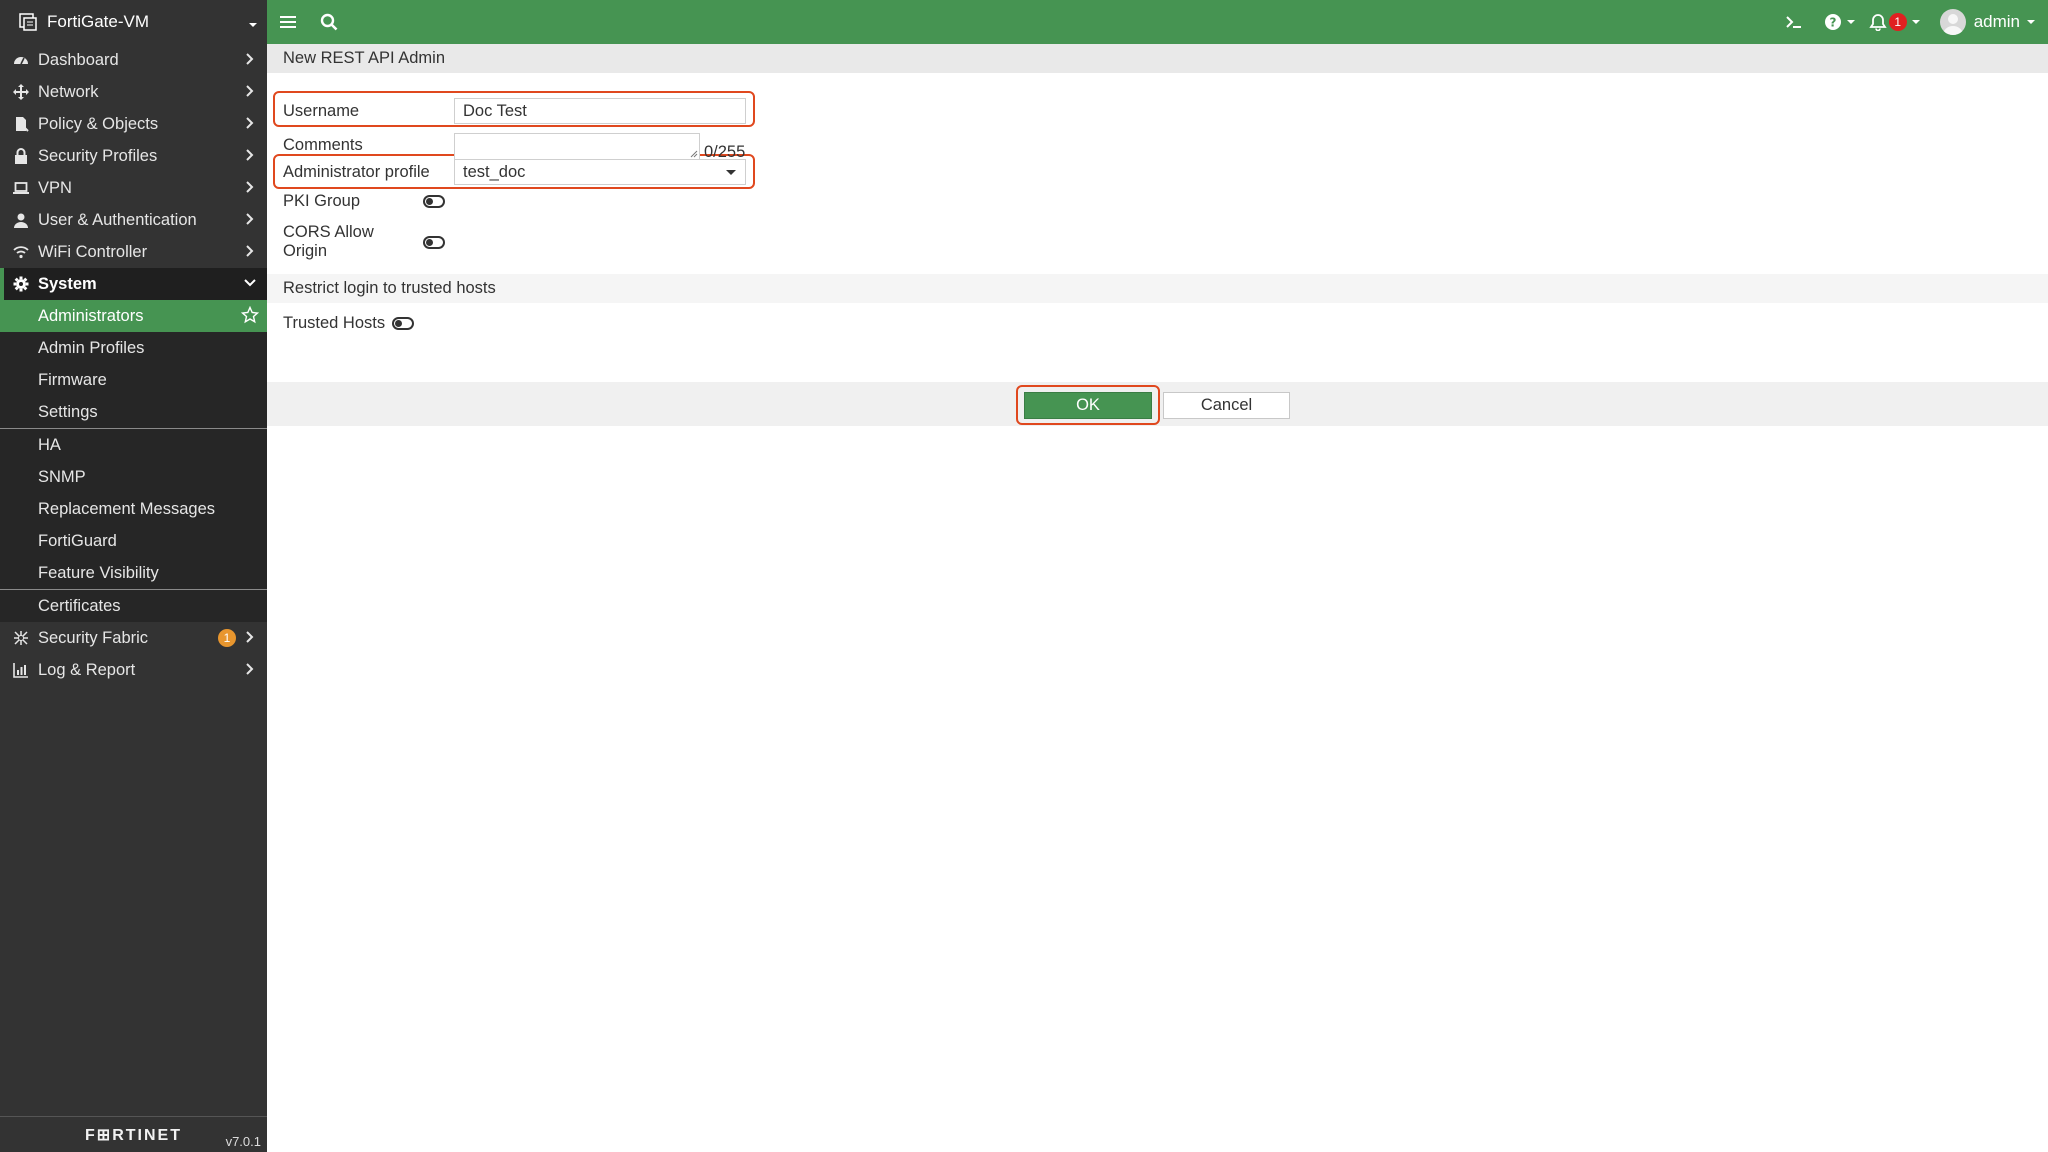 The image size is (2048, 1152). Describe the element at coordinates (288, 22) in the screenshot. I see `hamburger-menu-icon` at that location.